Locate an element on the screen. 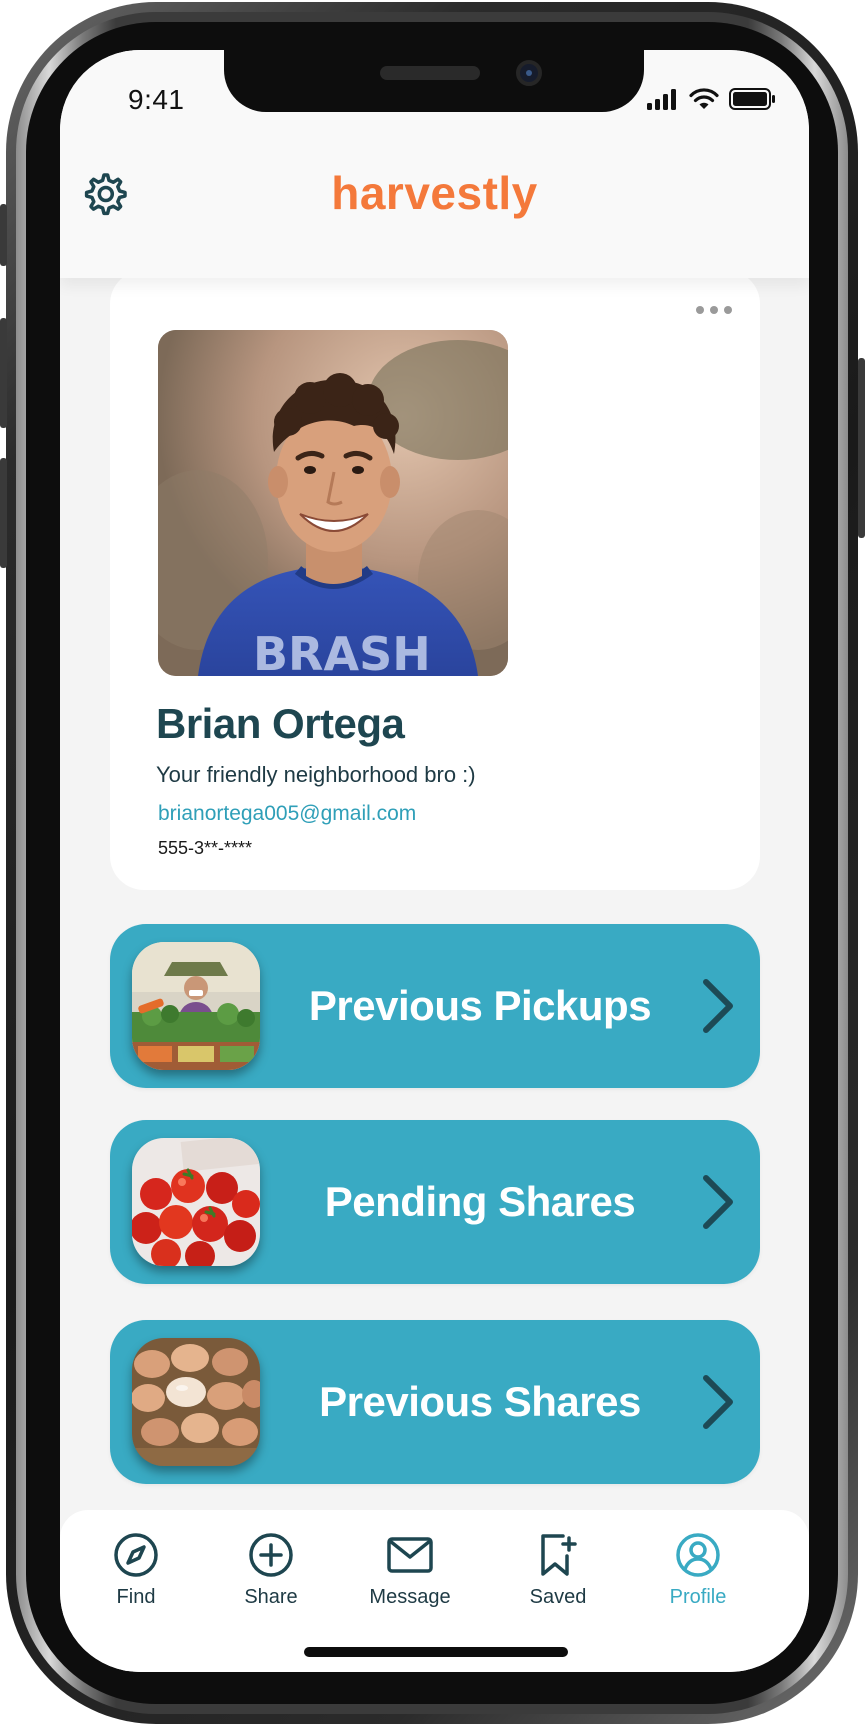 The width and height of the screenshot is (865, 1728). home-indicator is located at coordinates (436, 1652).